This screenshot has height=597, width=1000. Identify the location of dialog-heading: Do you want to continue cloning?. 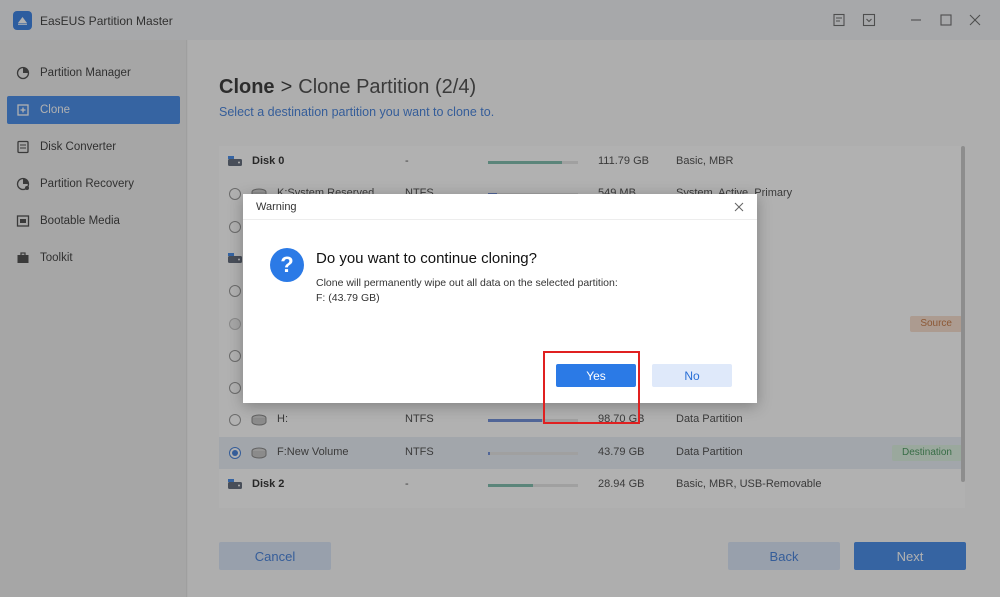
(426, 258).